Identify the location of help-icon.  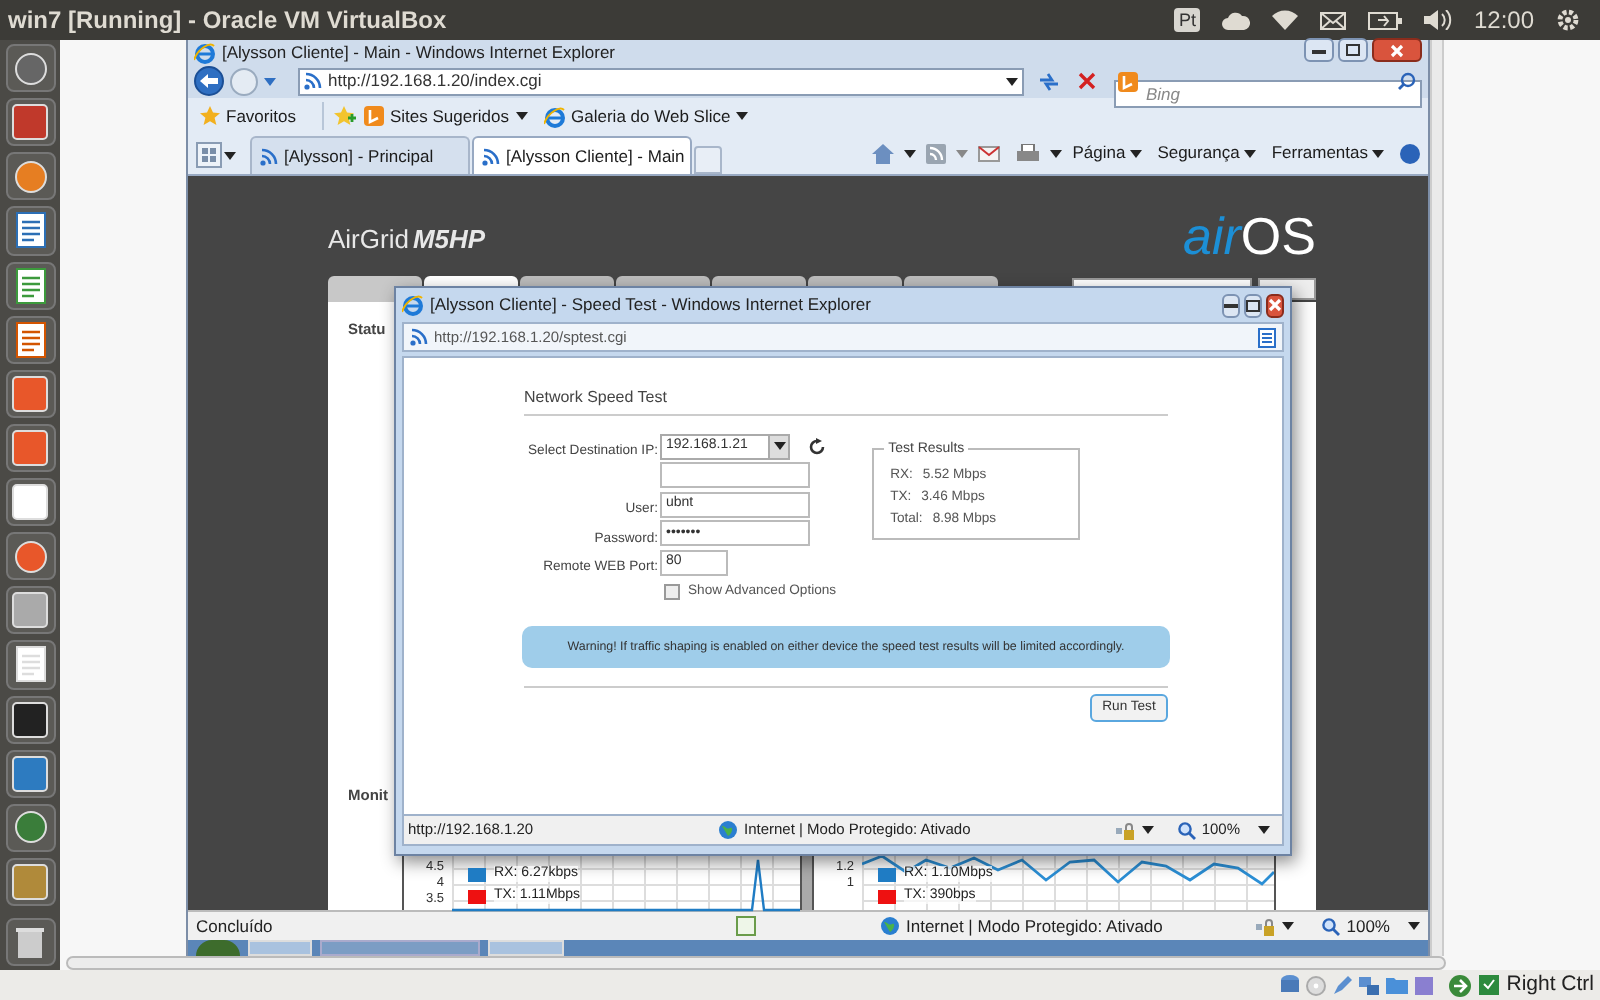
(1410, 153).